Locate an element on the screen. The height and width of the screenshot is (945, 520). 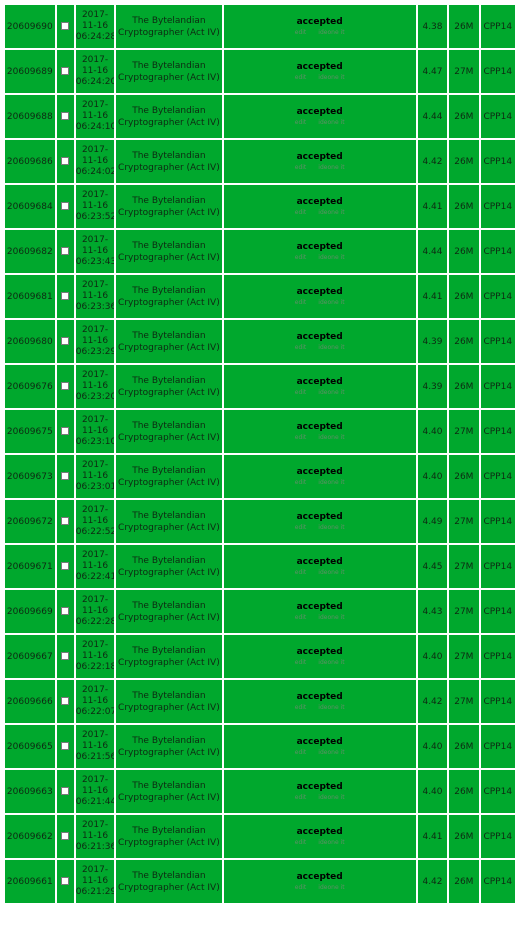
submission-id: 20609673 is located at coordinates (30, 476).